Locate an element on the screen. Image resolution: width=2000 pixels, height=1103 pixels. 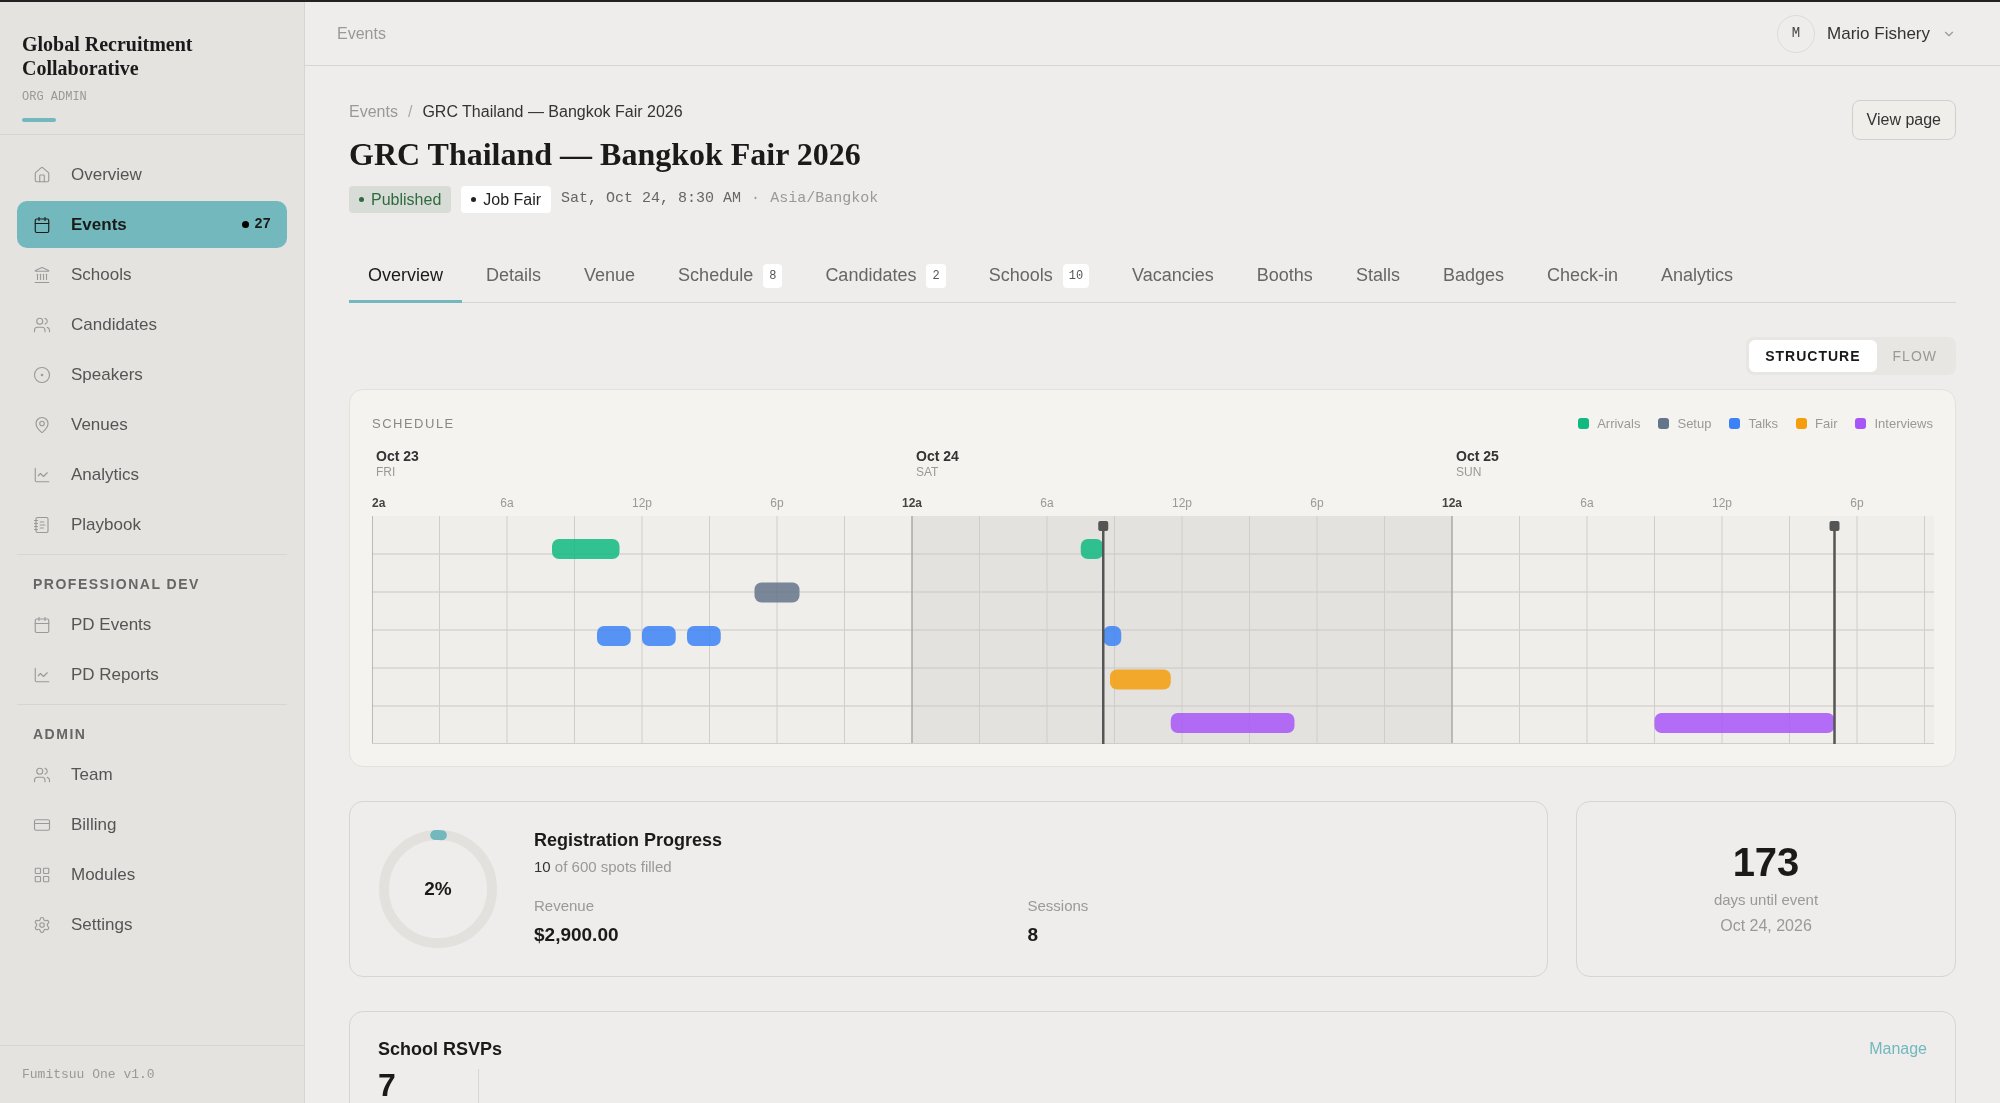
tab: Candidates 2 is located at coordinates (885, 277).